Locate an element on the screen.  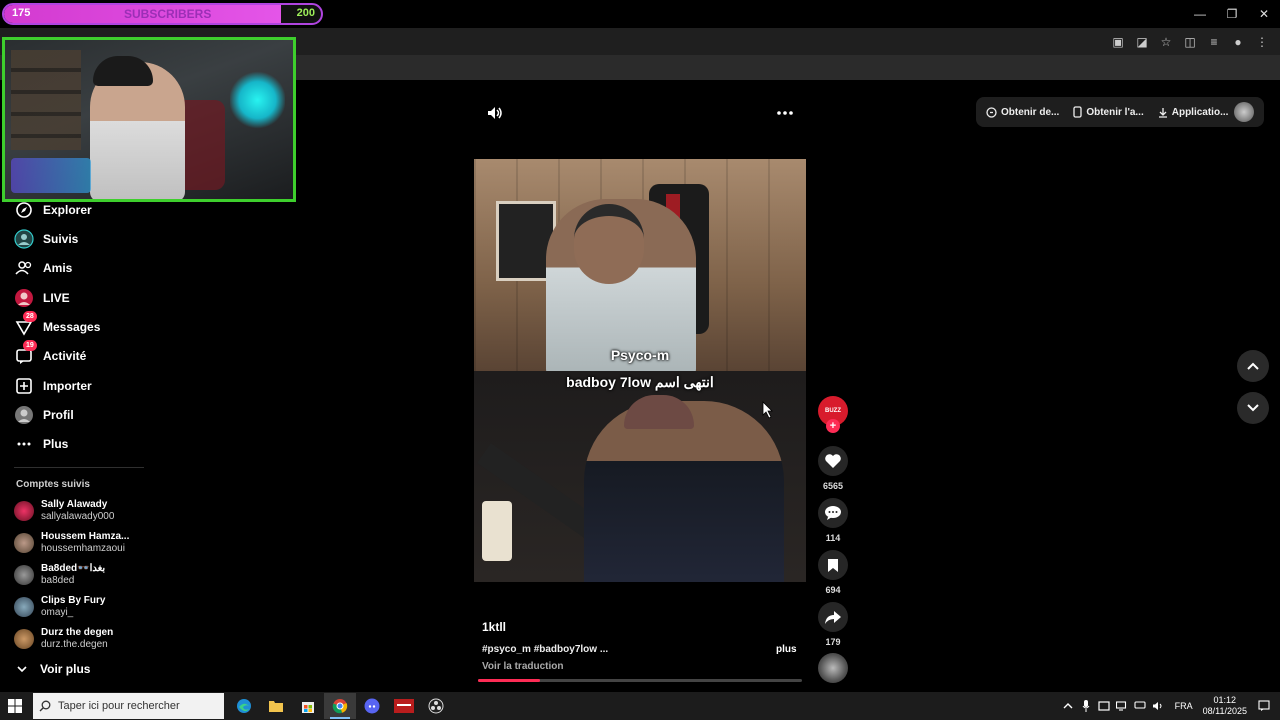
more-dots-icon is located at coordinates (24, 444).